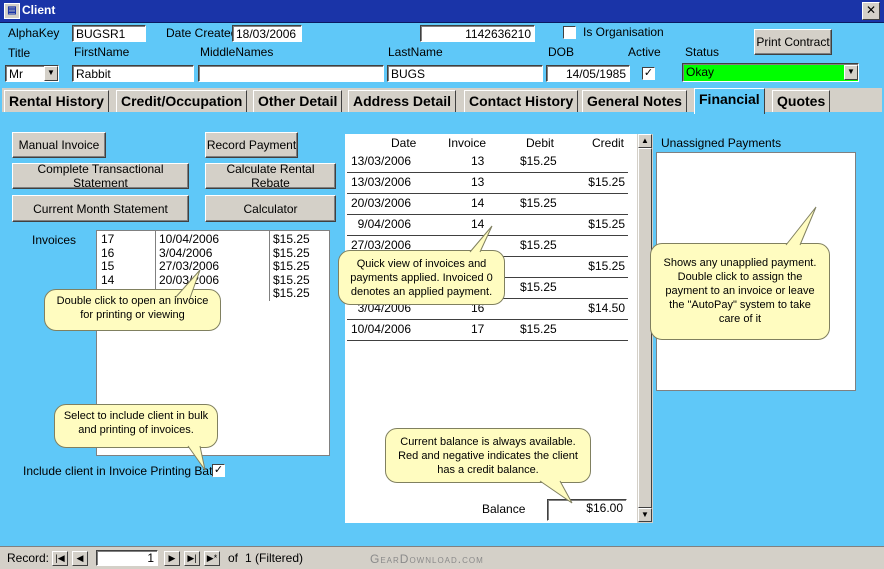 The height and width of the screenshot is (569, 884). I want to click on new-record-icon: ▶*, so click(212, 558).